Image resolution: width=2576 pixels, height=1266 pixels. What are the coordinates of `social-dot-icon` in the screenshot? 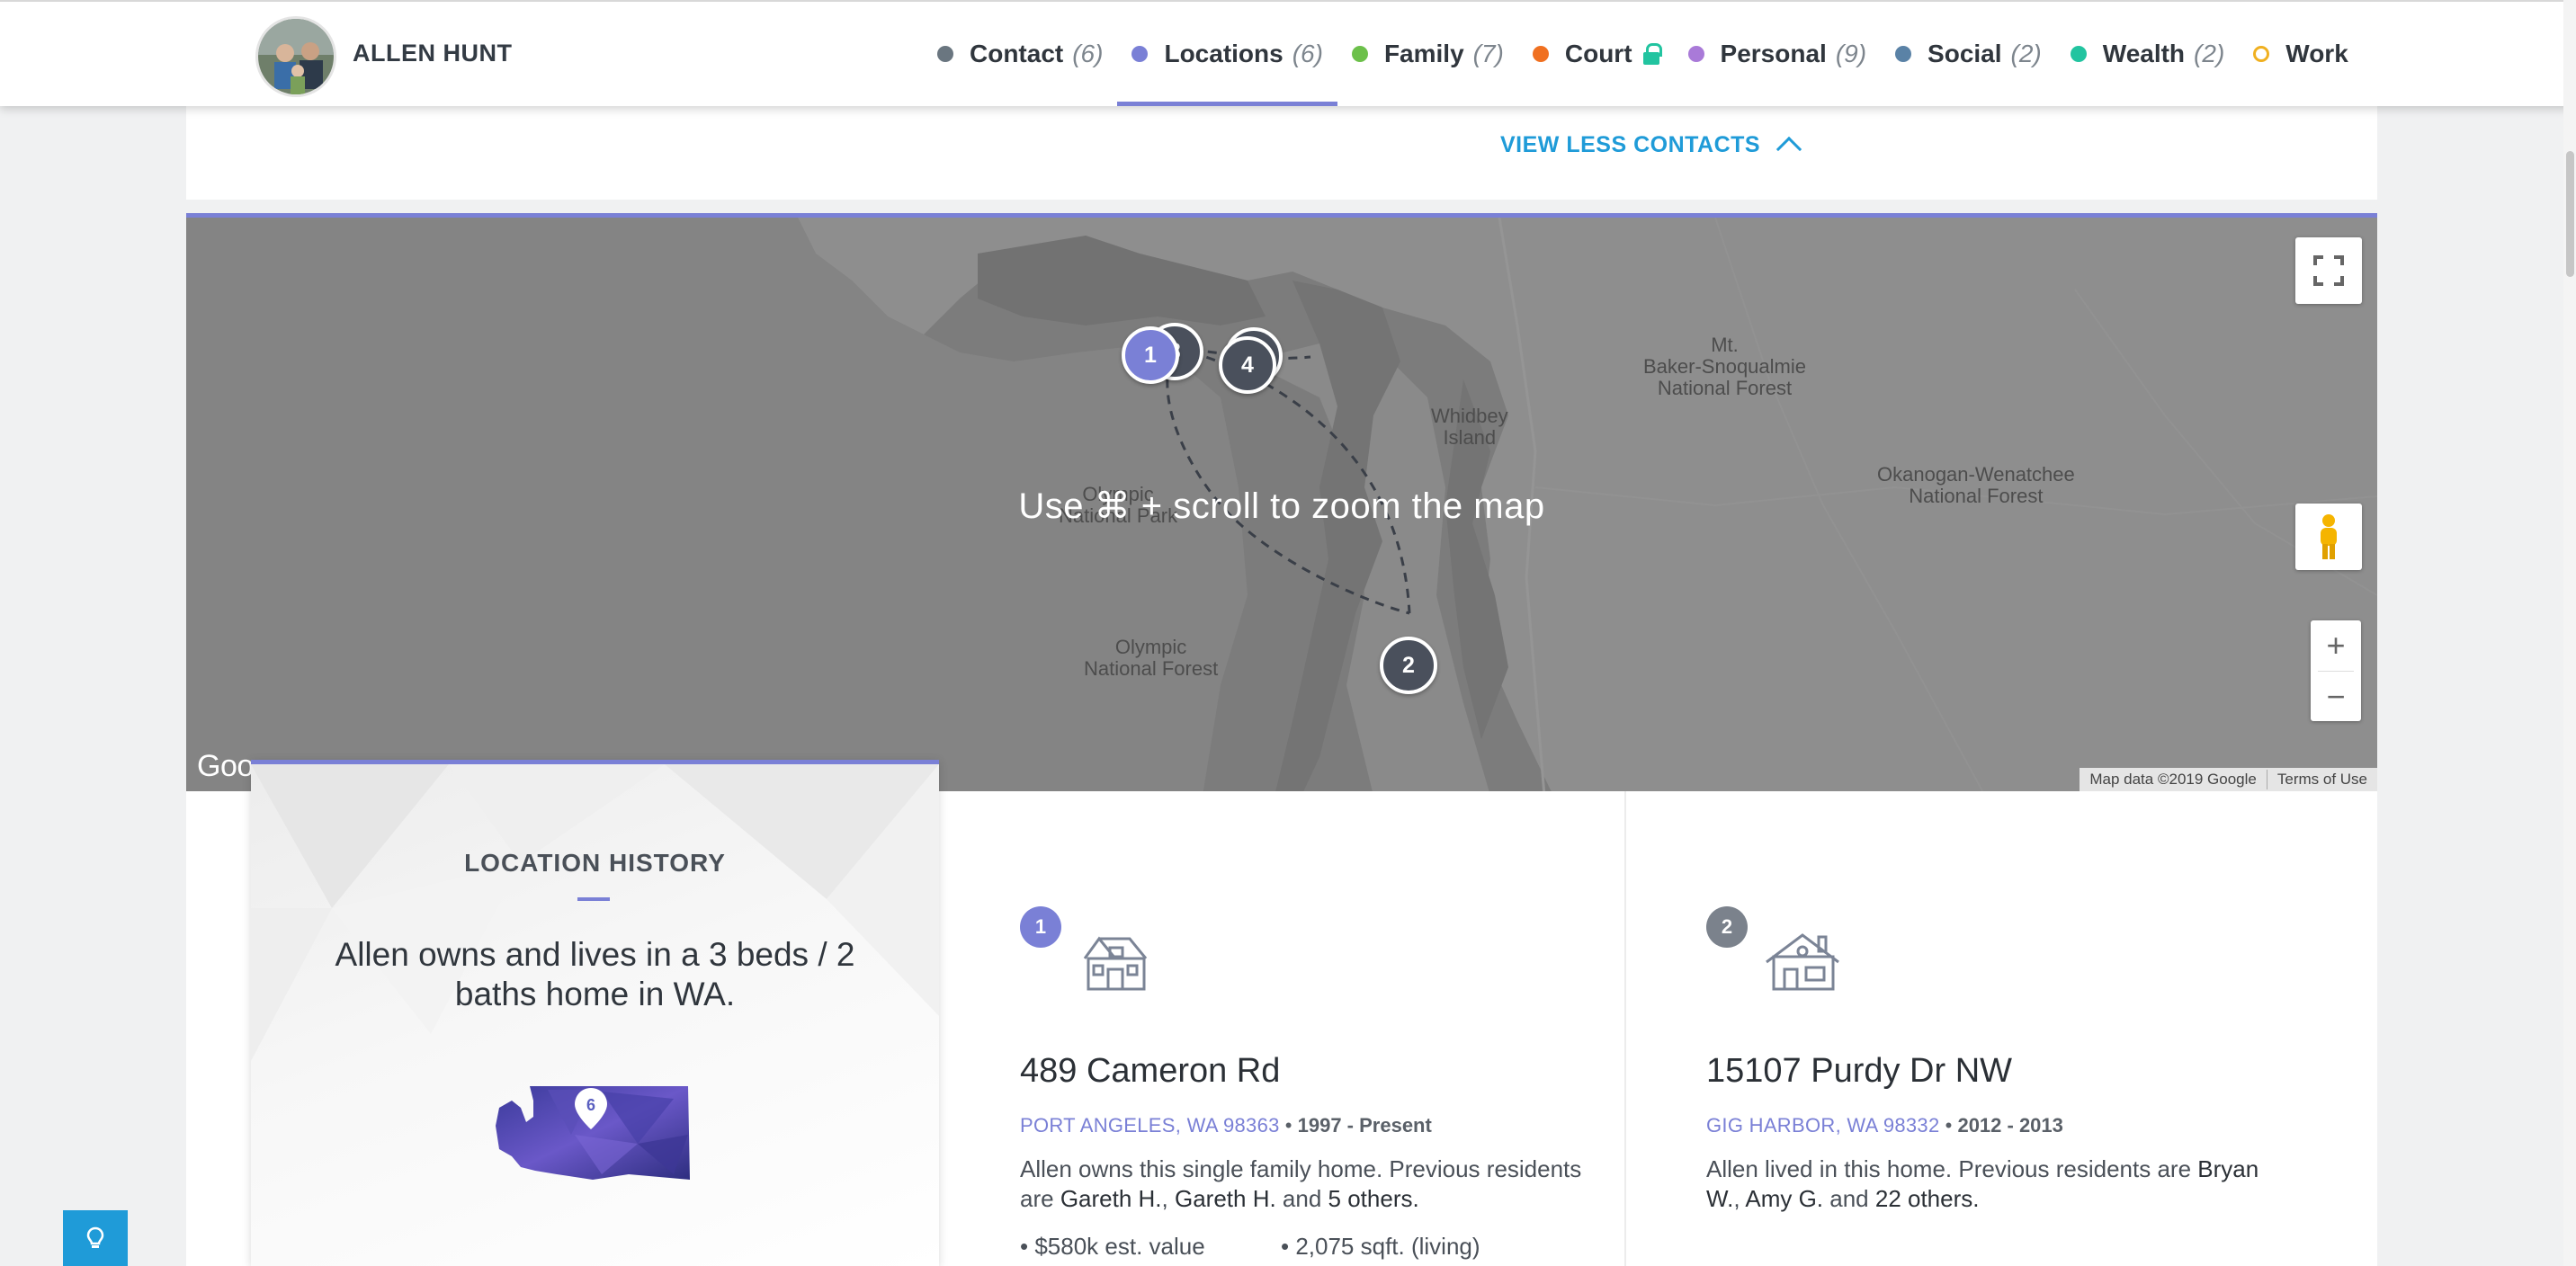 It's located at (1903, 54).